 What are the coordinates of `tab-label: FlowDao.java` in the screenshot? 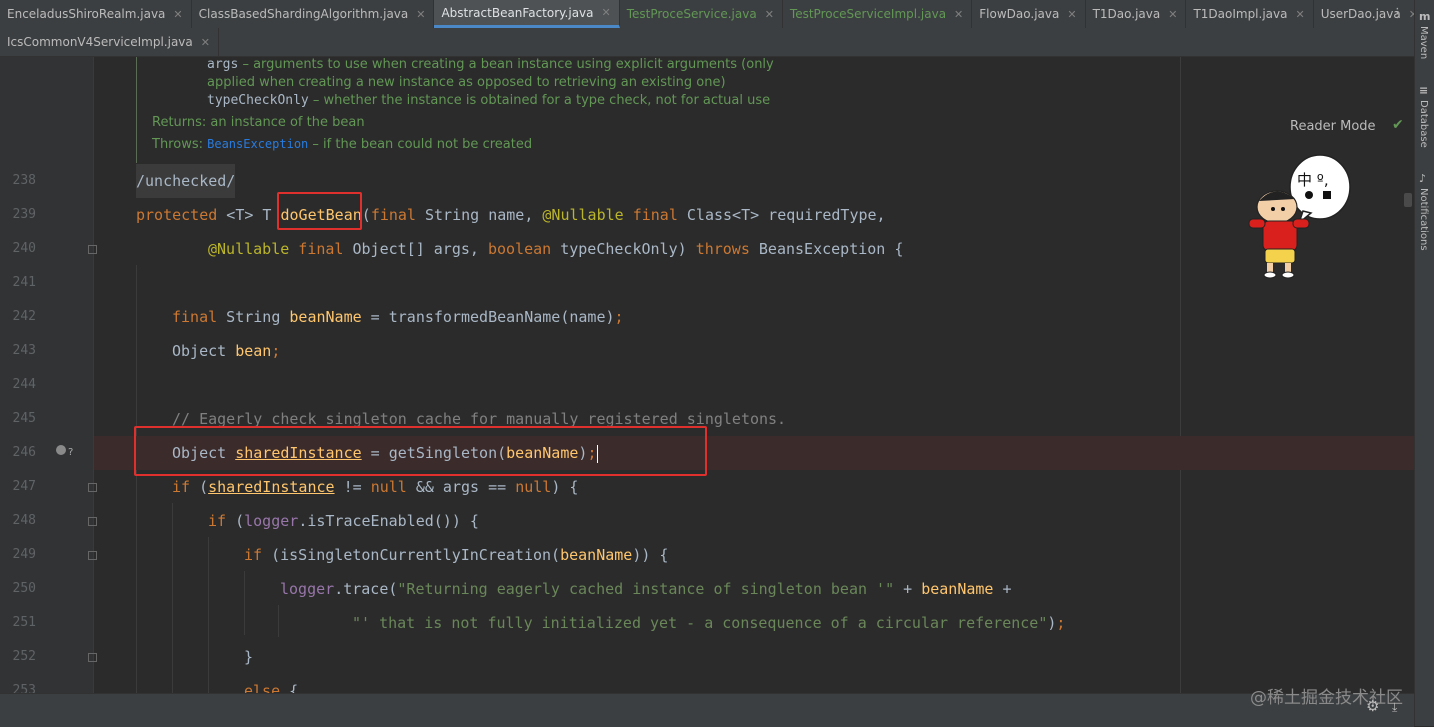 It's located at (1019, 14).